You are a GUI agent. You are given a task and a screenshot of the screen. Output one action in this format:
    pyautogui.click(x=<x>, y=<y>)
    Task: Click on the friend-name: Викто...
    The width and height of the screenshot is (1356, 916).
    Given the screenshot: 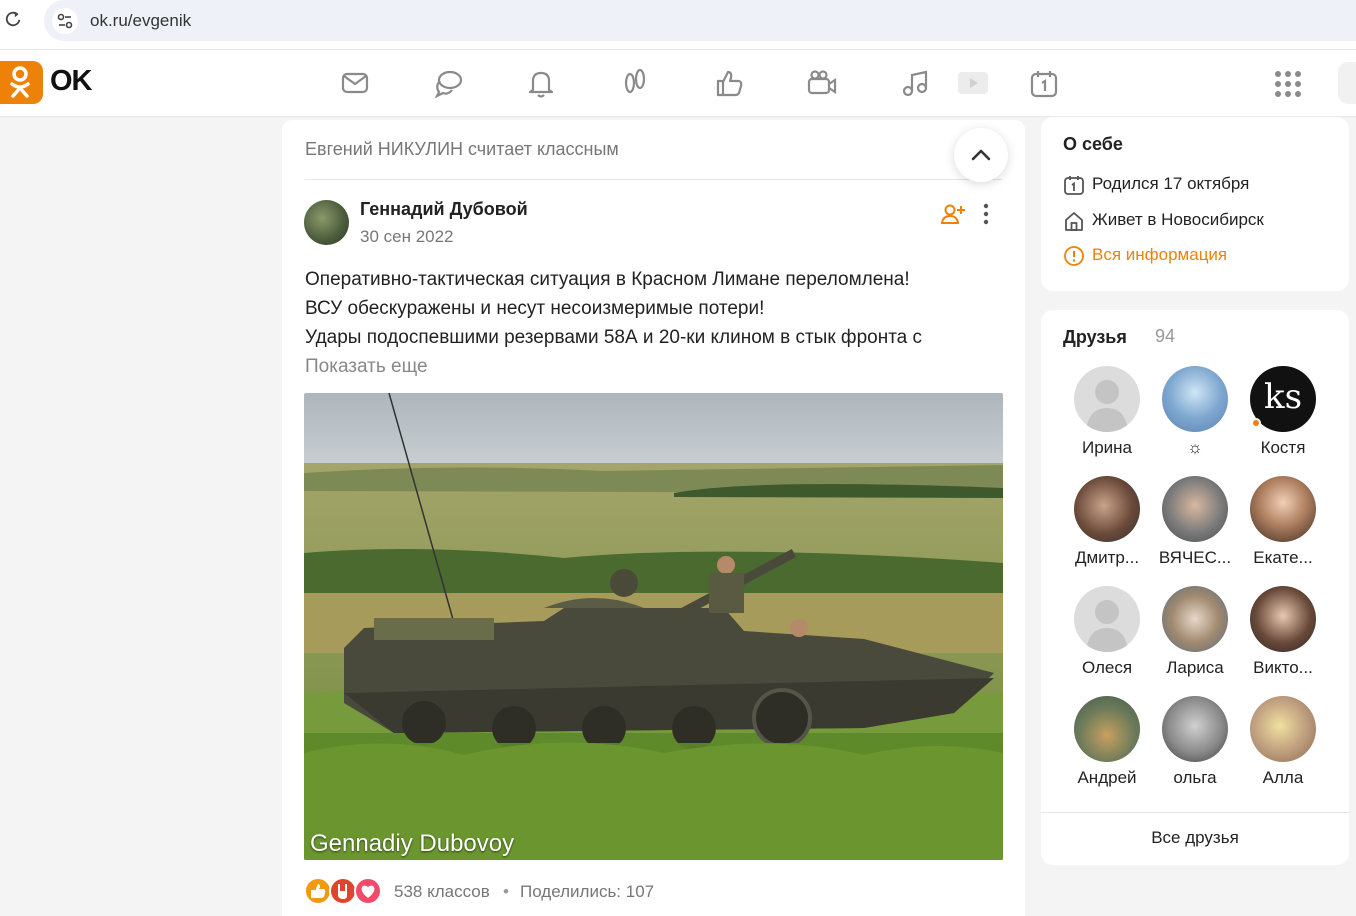 What is the action you would take?
    pyautogui.click(x=1283, y=667)
    